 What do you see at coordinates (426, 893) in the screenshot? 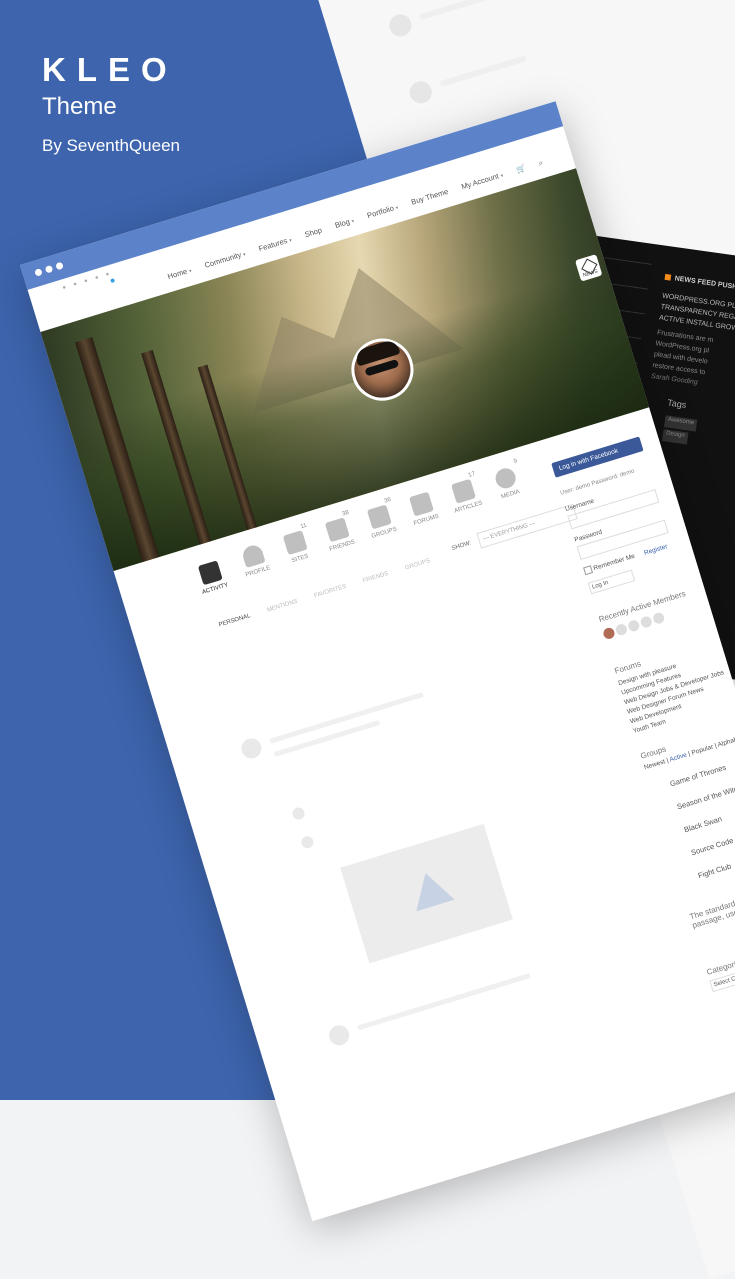
I see `feed-media` at bounding box center [426, 893].